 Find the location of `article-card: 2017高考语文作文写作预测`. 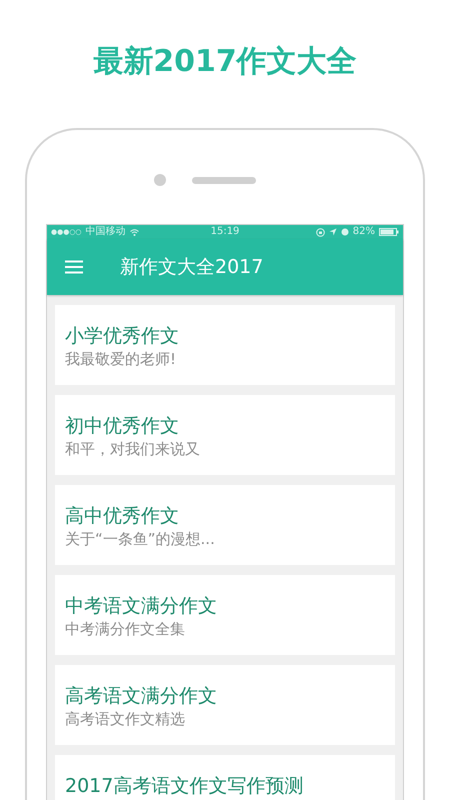

article-card: 2017高考语文作文写作预测 is located at coordinates (225, 777).